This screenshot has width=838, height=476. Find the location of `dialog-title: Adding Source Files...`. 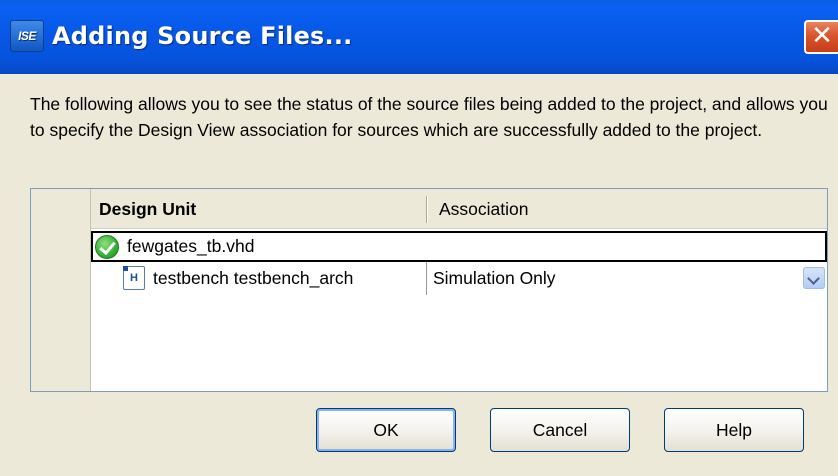

dialog-title: Adding Source Files... is located at coordinates (202, 36).